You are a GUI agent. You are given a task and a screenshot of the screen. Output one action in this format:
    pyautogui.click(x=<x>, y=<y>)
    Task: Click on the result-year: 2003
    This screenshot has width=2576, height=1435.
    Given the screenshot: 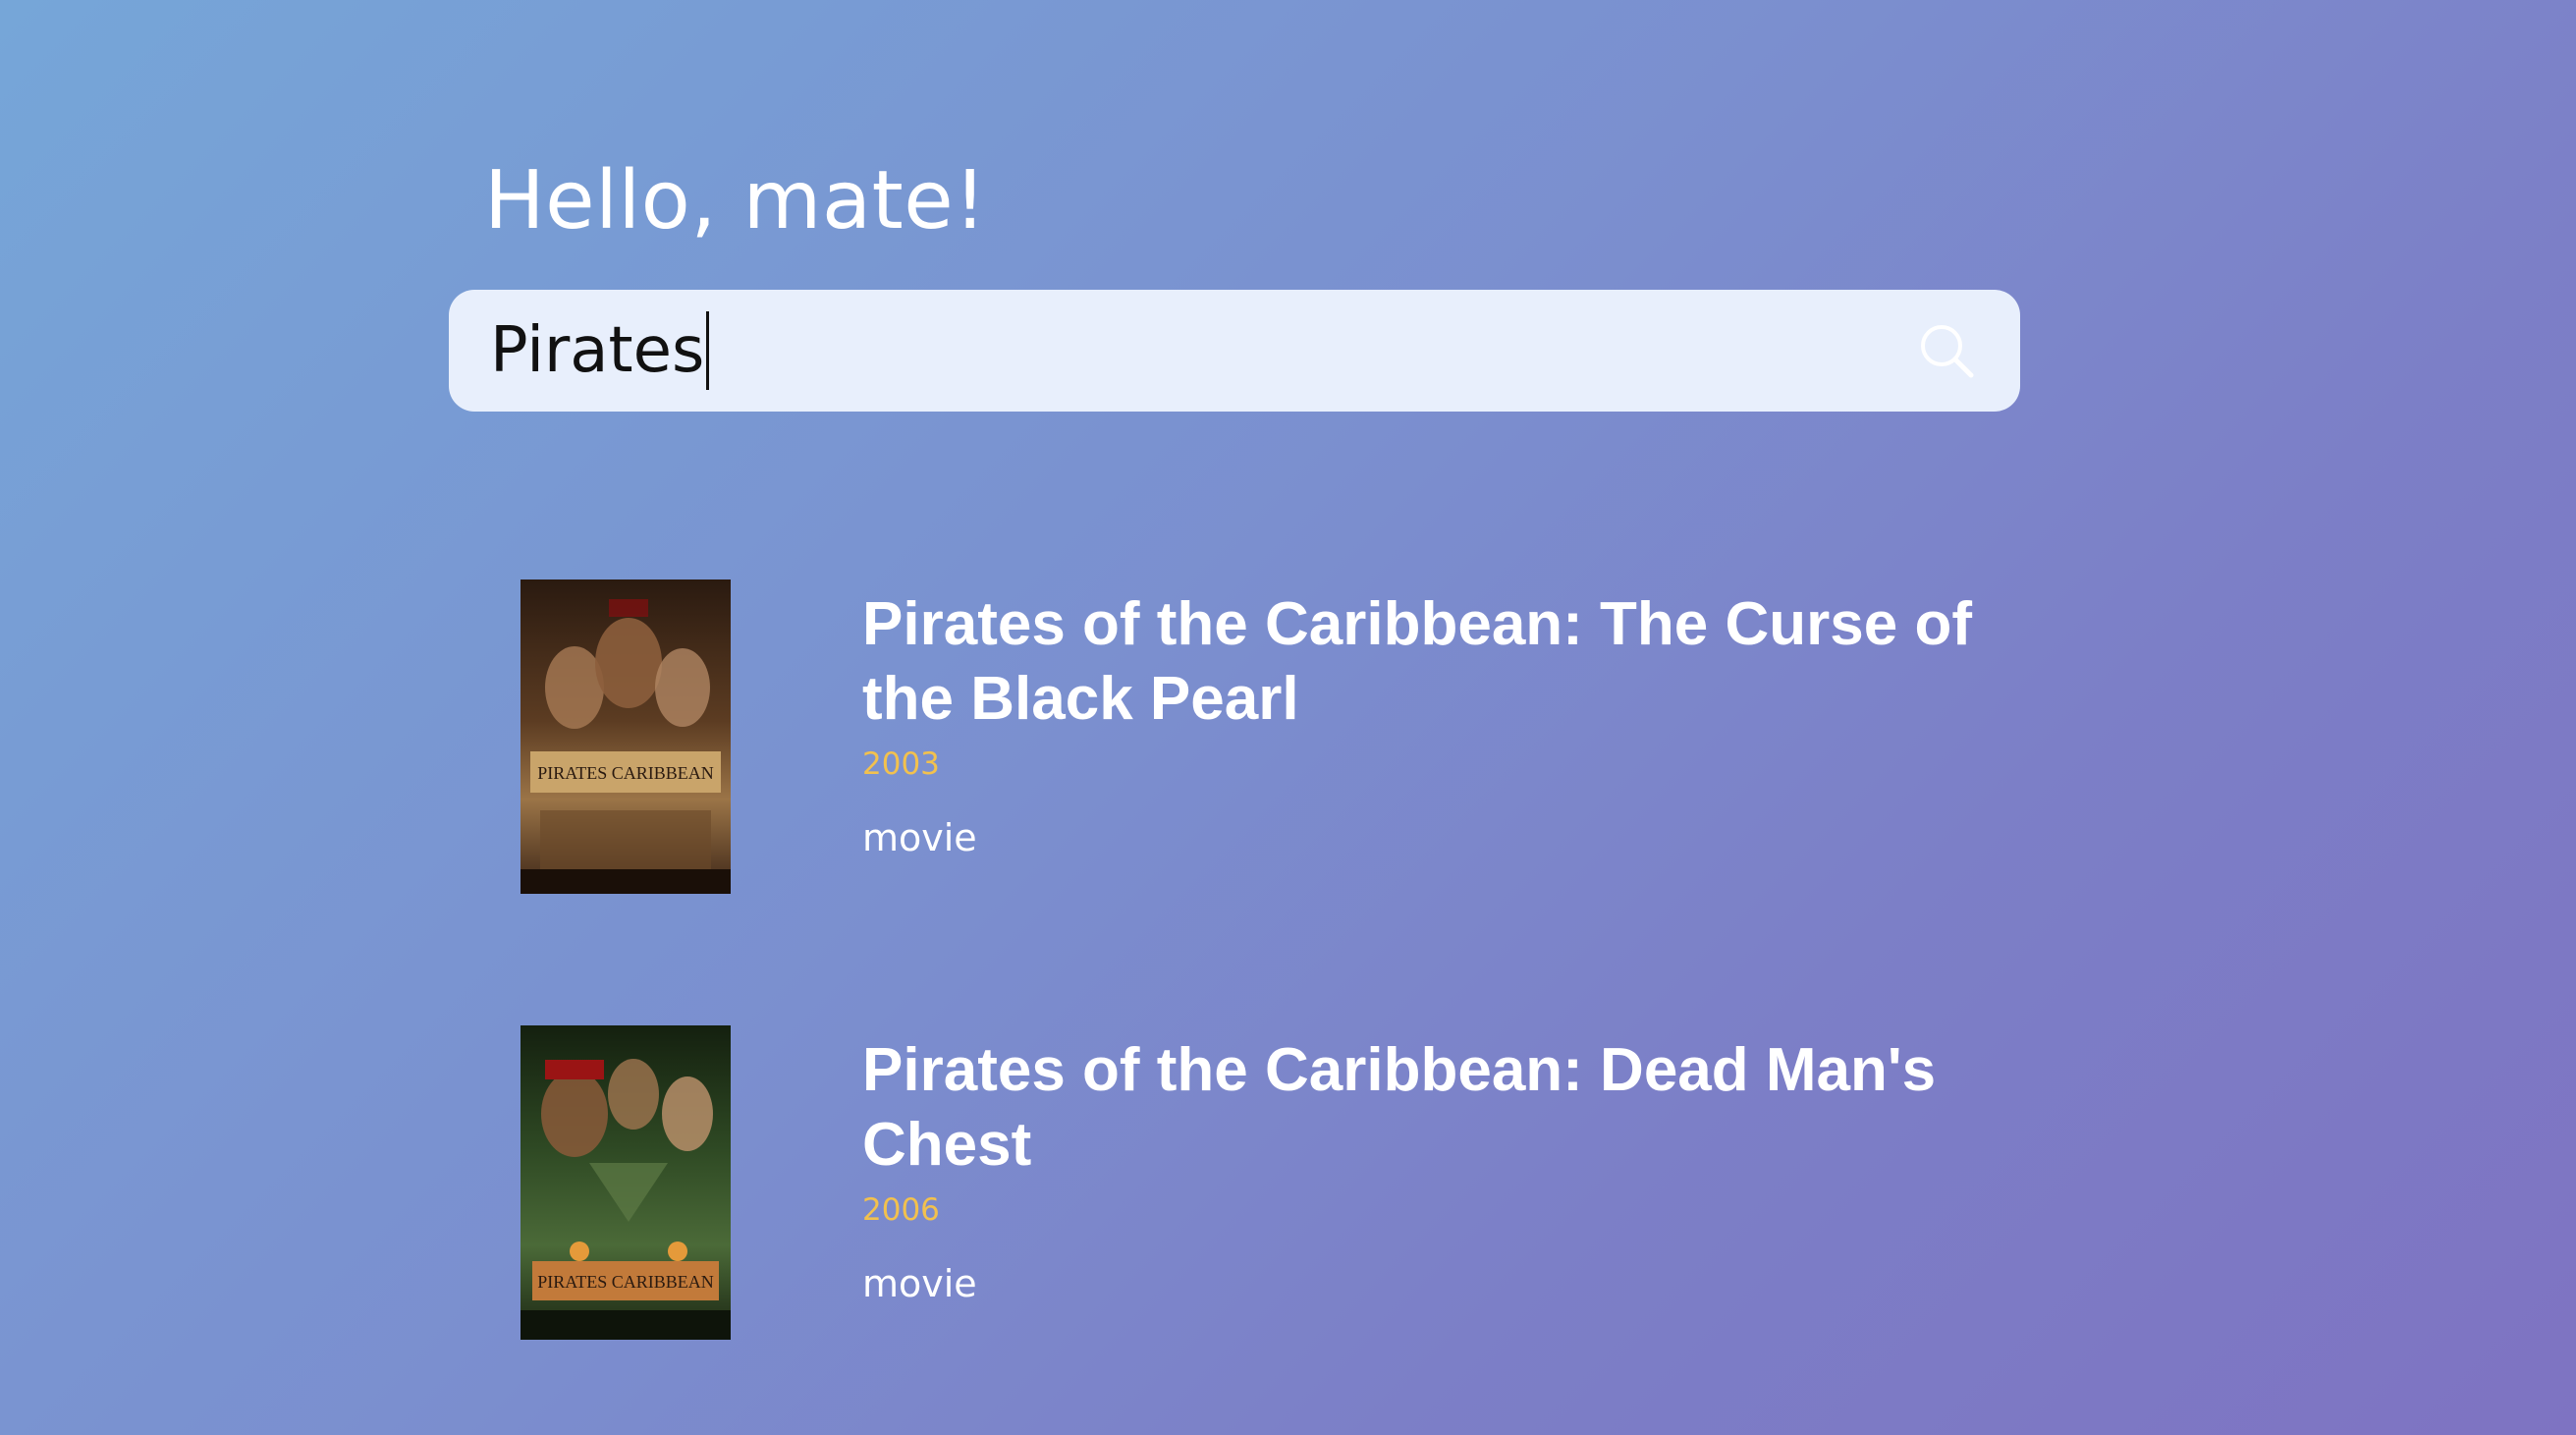 What is the action you would take?
    pyautogui.click(x=901, y=764)
    